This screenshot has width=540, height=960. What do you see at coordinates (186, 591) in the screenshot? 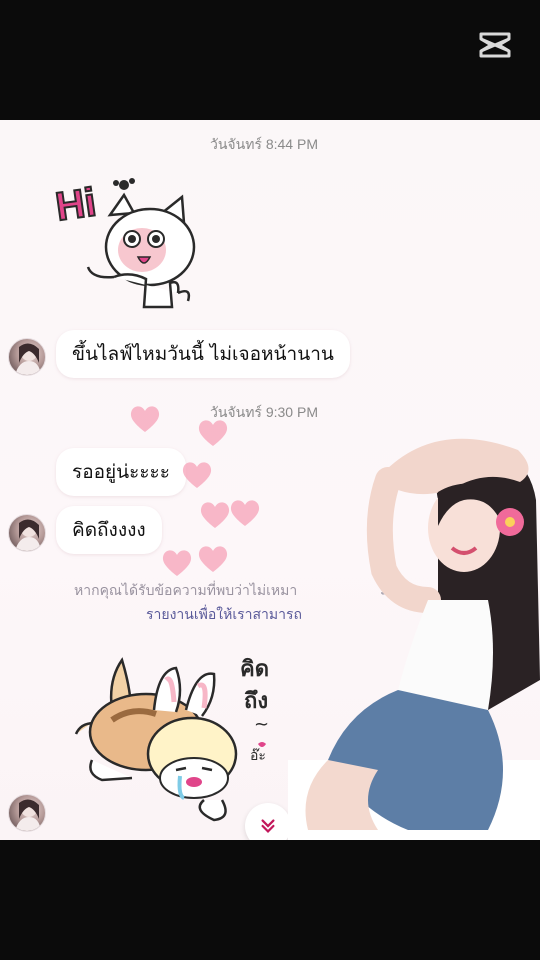
I see `report-notice-line: หากคุณได้รับข้อความที่พบว่าไม่เหมา` at bounding box center [186, 591].